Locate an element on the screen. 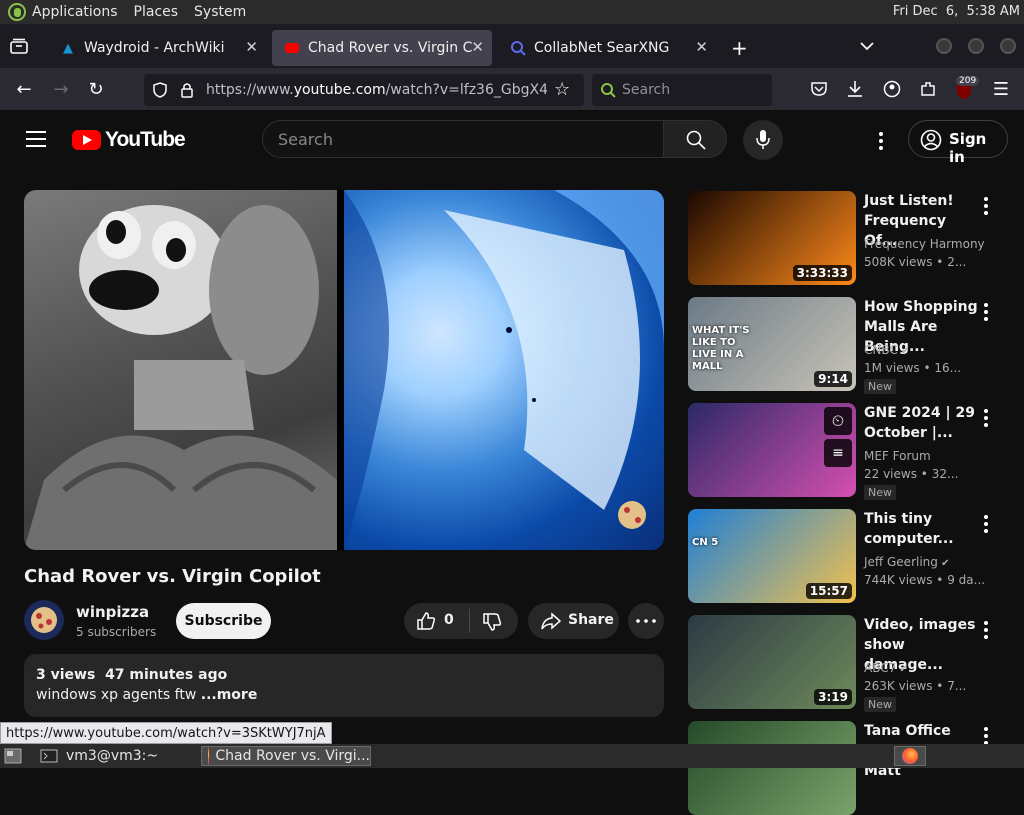 The width and height of the screenshot is (1024, 815). recommendation-channel: CNBC ✔ is located at coordinates (886, 350).